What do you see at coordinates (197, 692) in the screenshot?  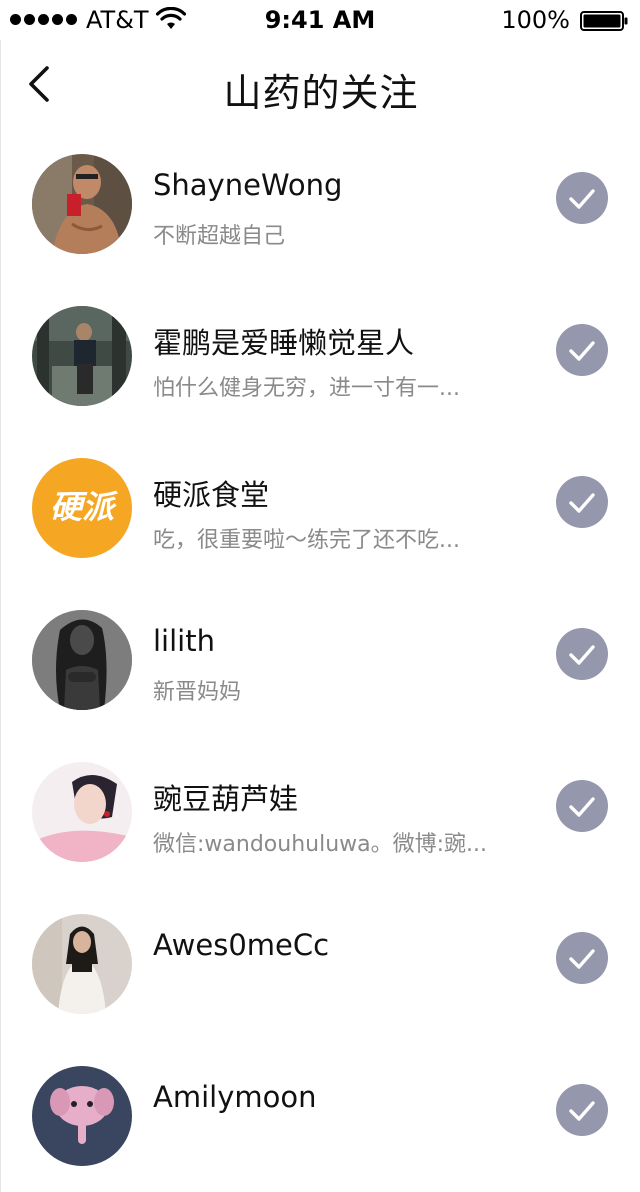 I see `user-bio: 新晋妈妈` at bounding box center [197, 692].